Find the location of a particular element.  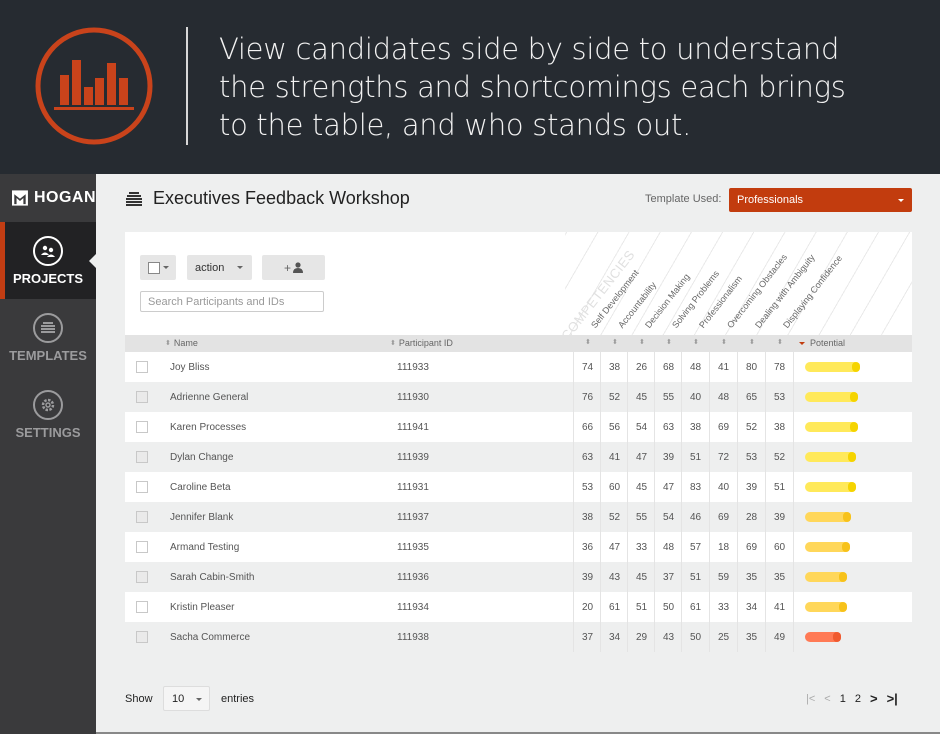

sidebar-item-projects: PROJECTS is located at coordinates (48, 260).